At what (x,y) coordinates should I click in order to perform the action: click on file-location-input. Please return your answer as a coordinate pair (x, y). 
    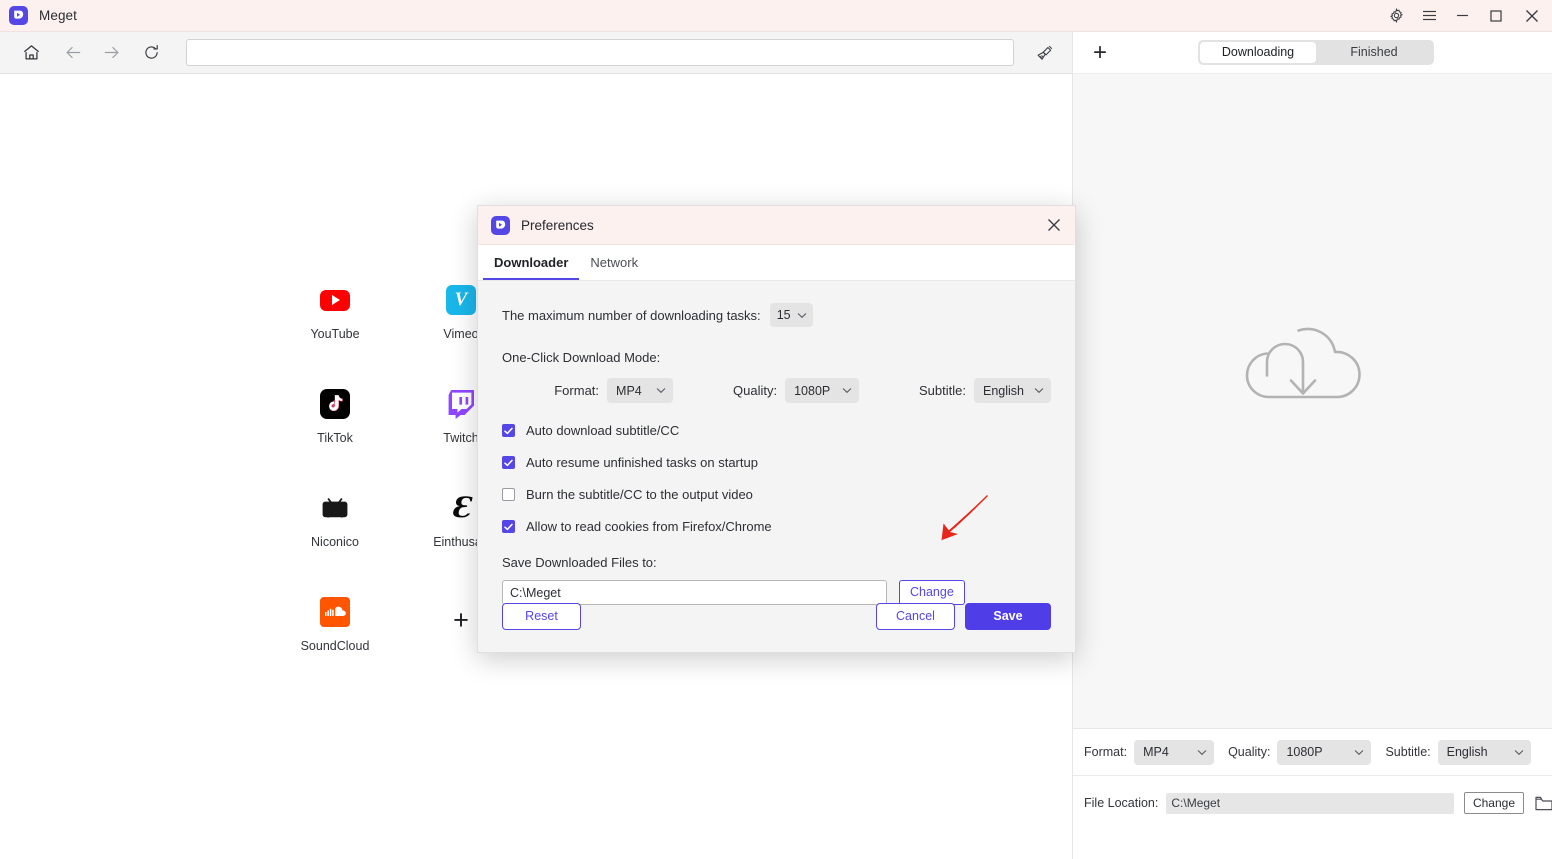
    Looking at the image, I should click on (1310, 803).